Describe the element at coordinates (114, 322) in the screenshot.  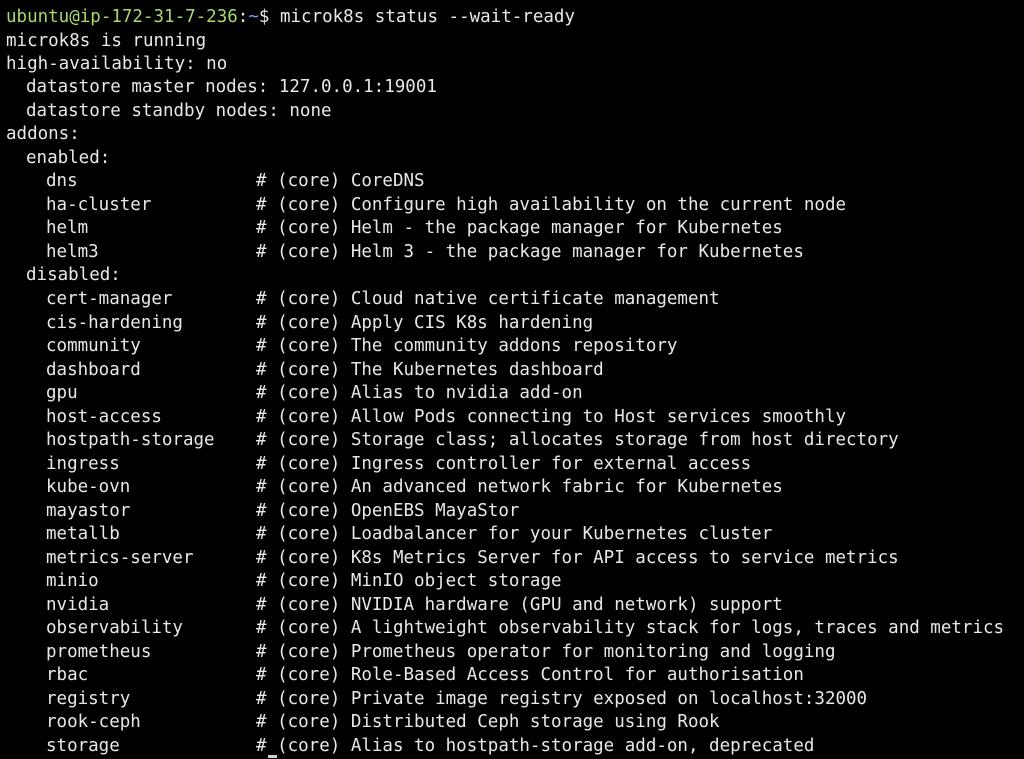
I see `addon-name: cis-hardening` at that location.